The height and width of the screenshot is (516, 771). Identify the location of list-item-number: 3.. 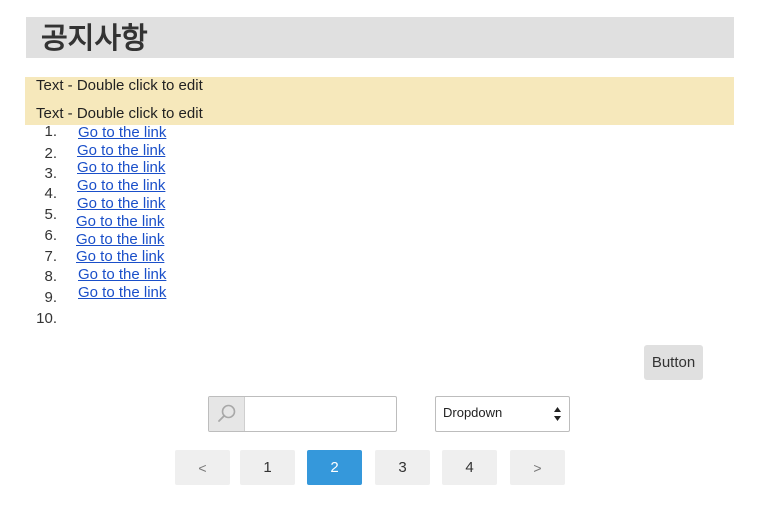
(50, 173).